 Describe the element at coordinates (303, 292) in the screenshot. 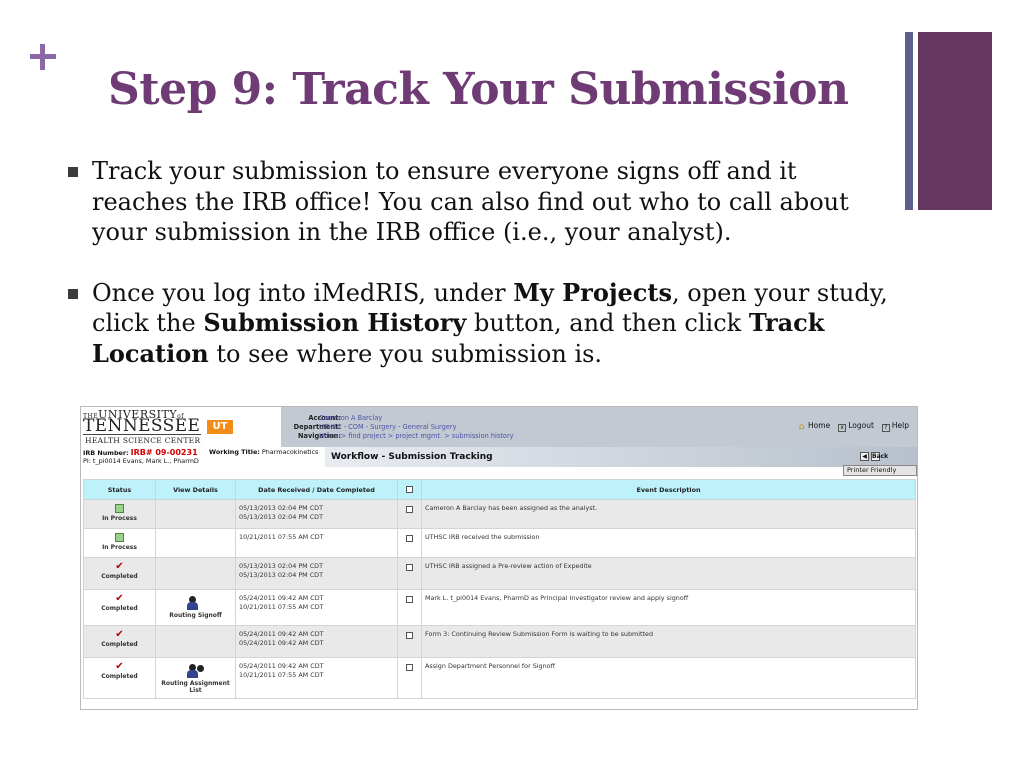

I see `bullet-login-text-1: Once you log into iMedRIS, under` at that location.